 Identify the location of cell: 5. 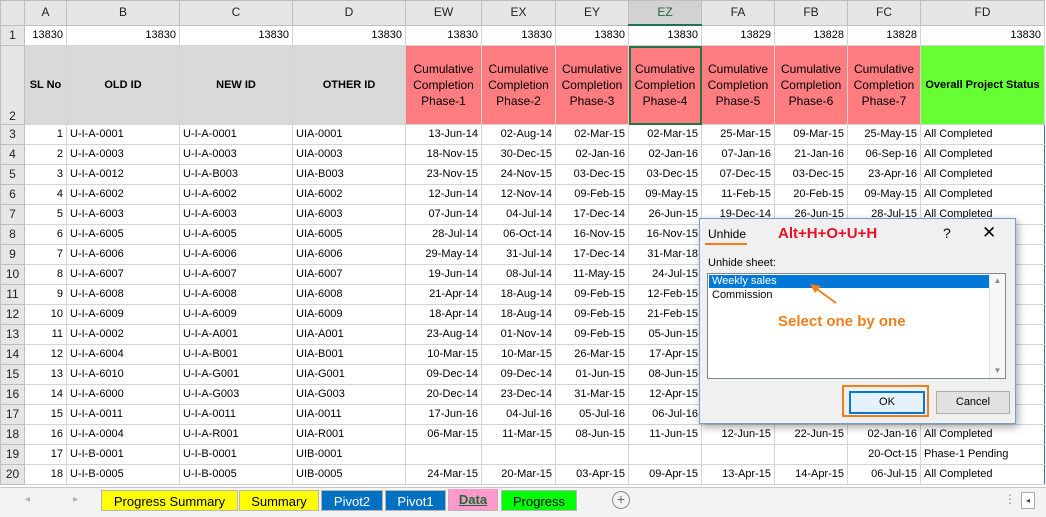
(45, 214).